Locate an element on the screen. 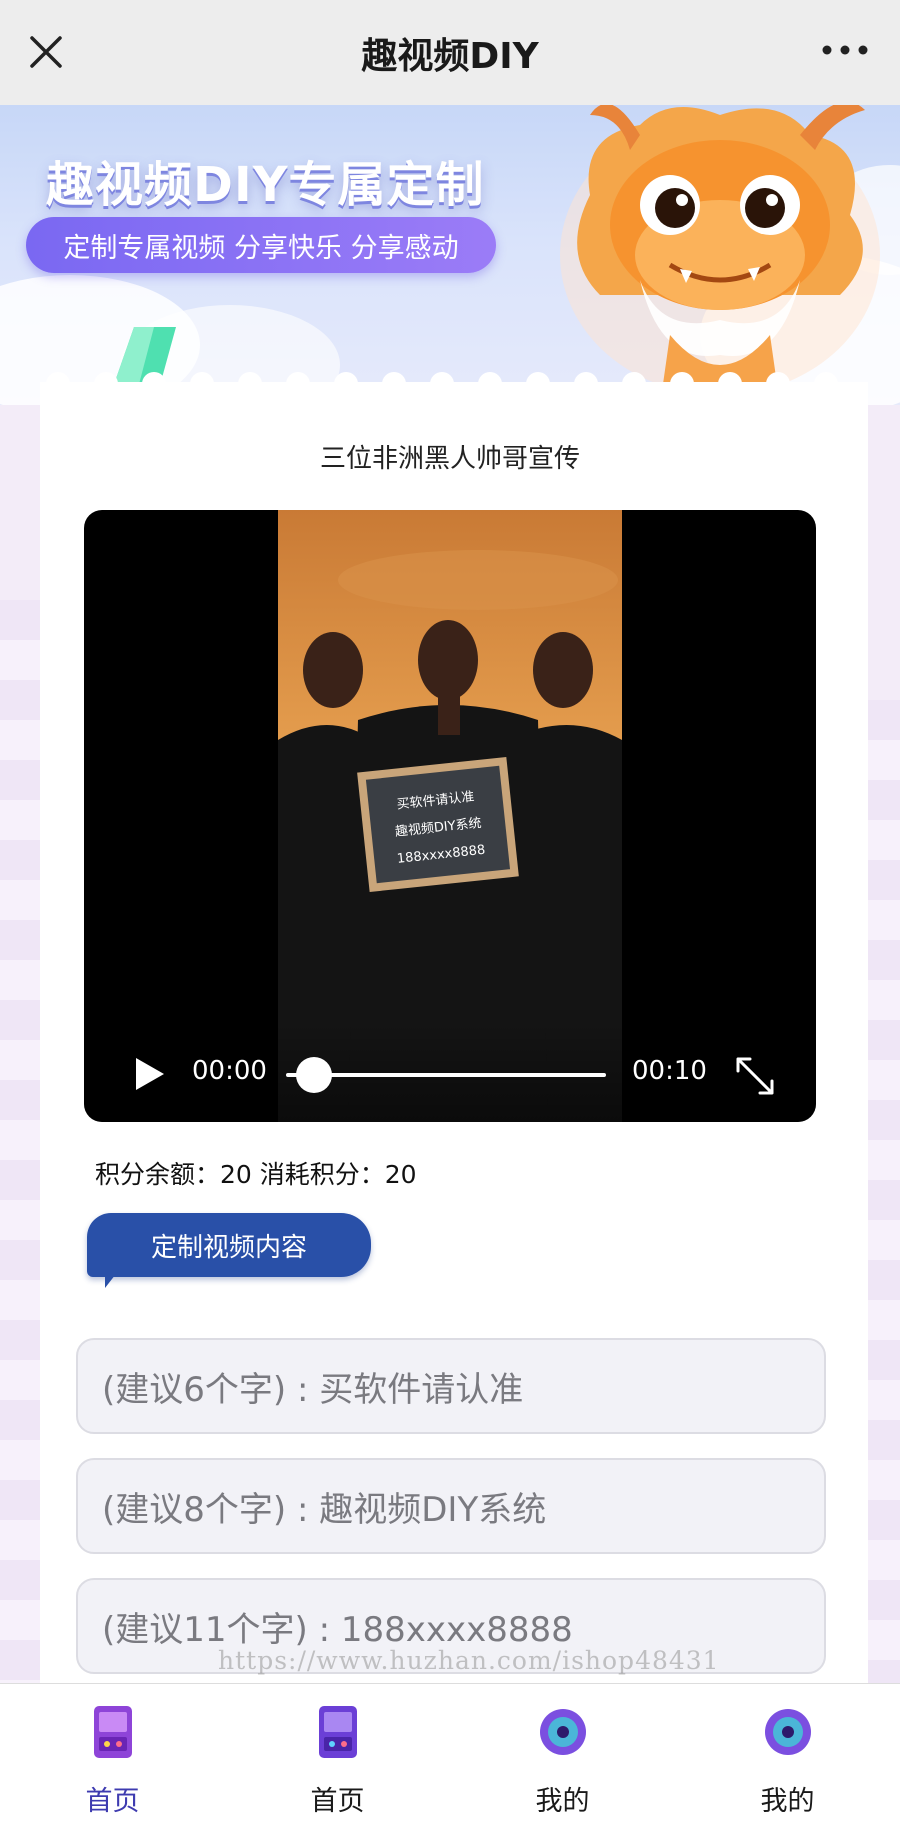 Image resolution: width=900 pixels, height=1824 pixels. progress-thumb is located at coordinates (314, 1075).